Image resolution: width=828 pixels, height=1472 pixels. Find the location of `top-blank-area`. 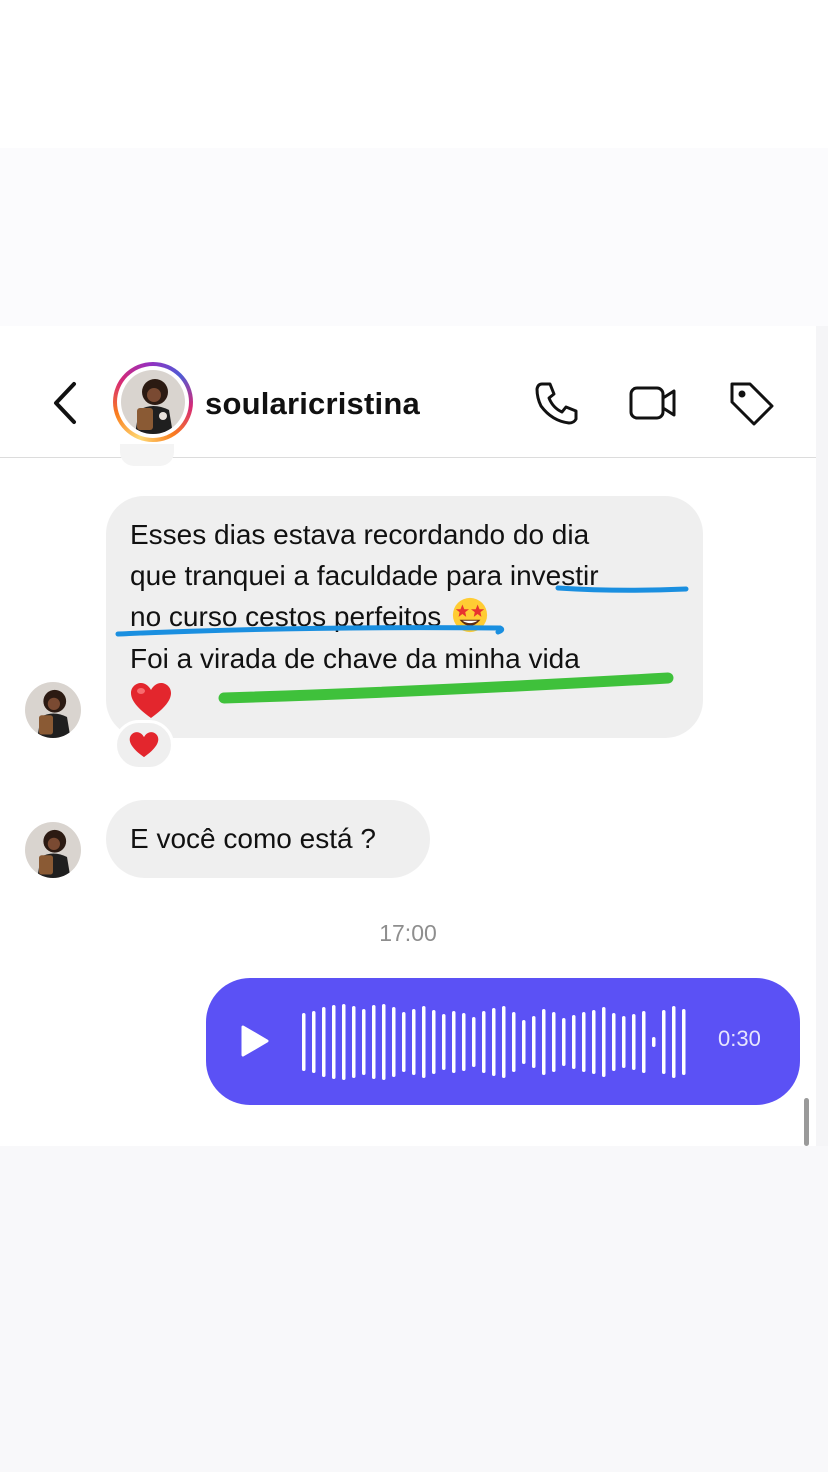

top-blank-area is located at coordinates (414, 74).